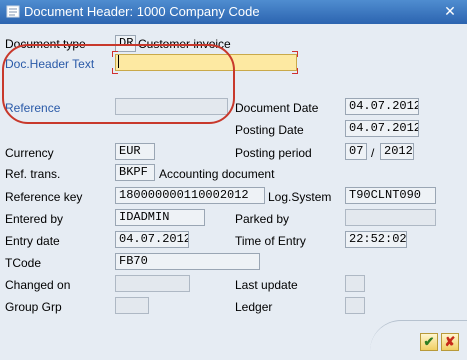 This screenshot has width=467, height=360. Describe the element at coordinates (273, 153) in the screenshot. I see `posting-period-label: Posting period` at that location.